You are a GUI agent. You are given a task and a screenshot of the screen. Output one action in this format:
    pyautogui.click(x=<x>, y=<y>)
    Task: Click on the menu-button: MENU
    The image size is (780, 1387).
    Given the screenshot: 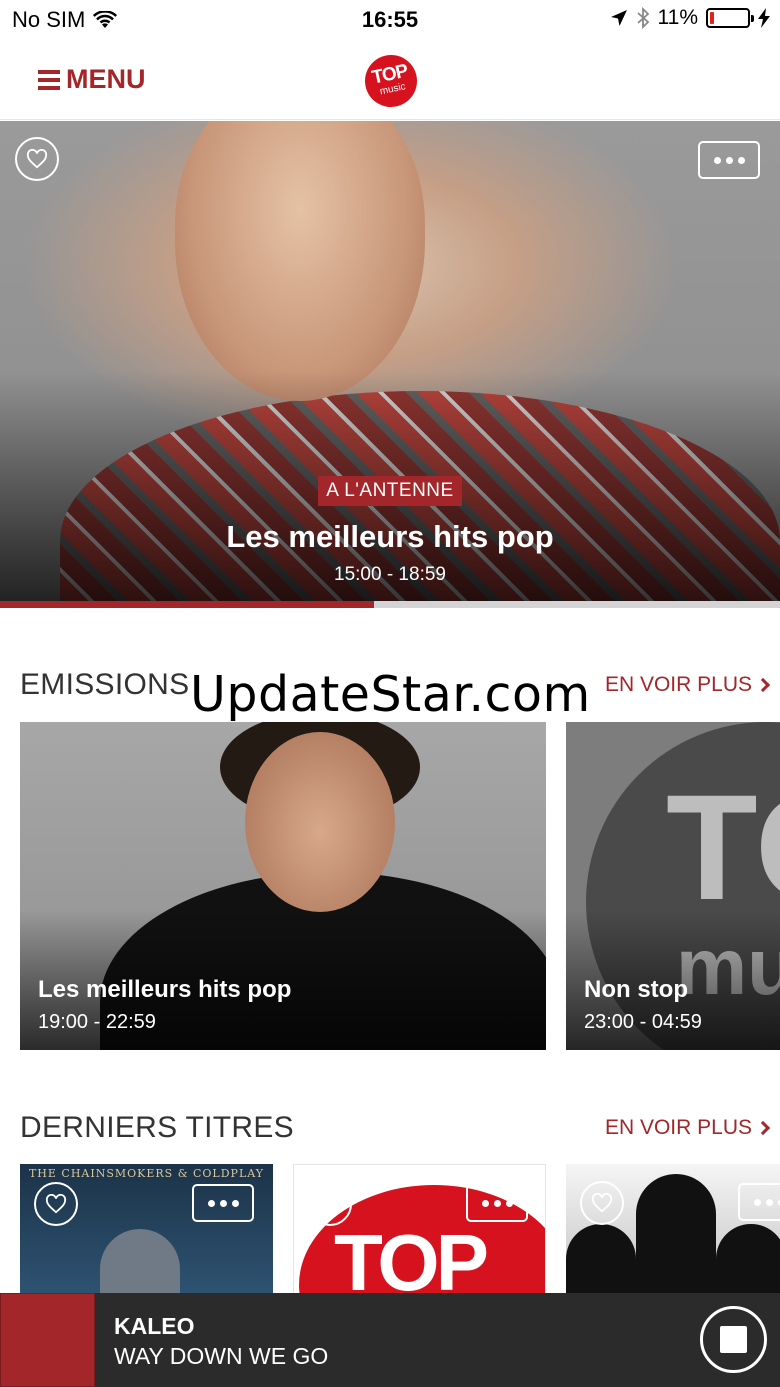 What is the action you would take?
    pyautogui.click(x=92, y=79)
    